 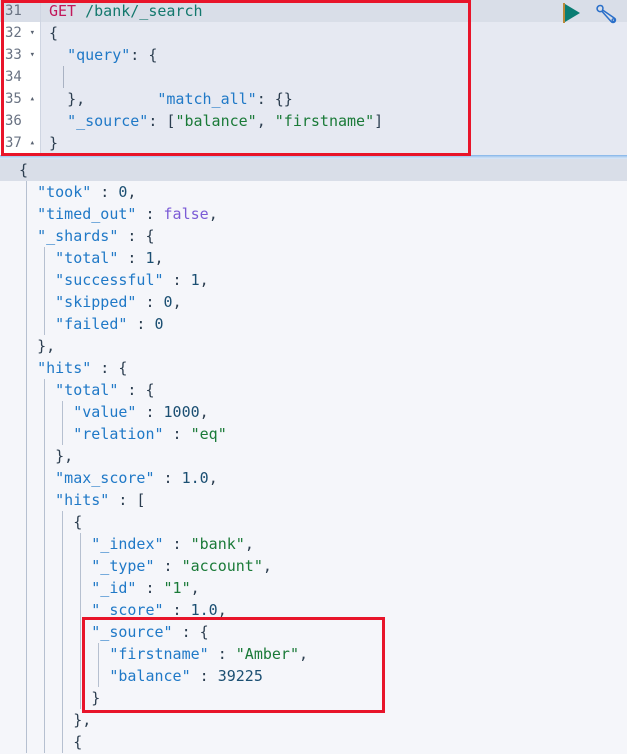 What do you see at coordinates (20, 99) in the screenshot?
I see `gutter-line: 35 ▴` at bounding box center [20, 99].